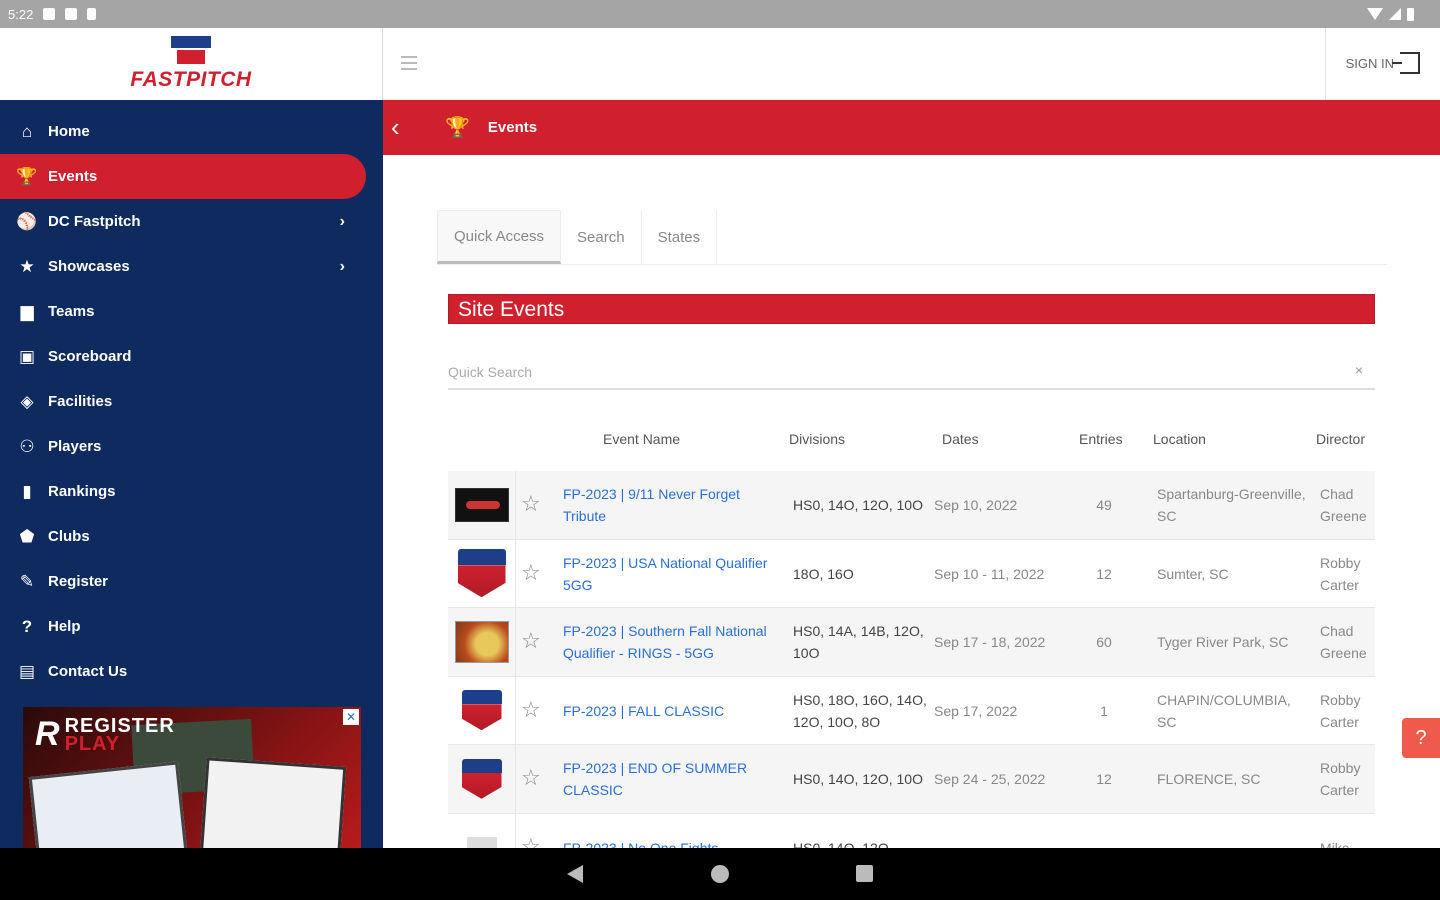 Image resolution: width=1440 pixels, height=900 pixels. Describe the element at coordinates (48, 734) in the screenshot. I see `ad-rp-icon: R` at that location.